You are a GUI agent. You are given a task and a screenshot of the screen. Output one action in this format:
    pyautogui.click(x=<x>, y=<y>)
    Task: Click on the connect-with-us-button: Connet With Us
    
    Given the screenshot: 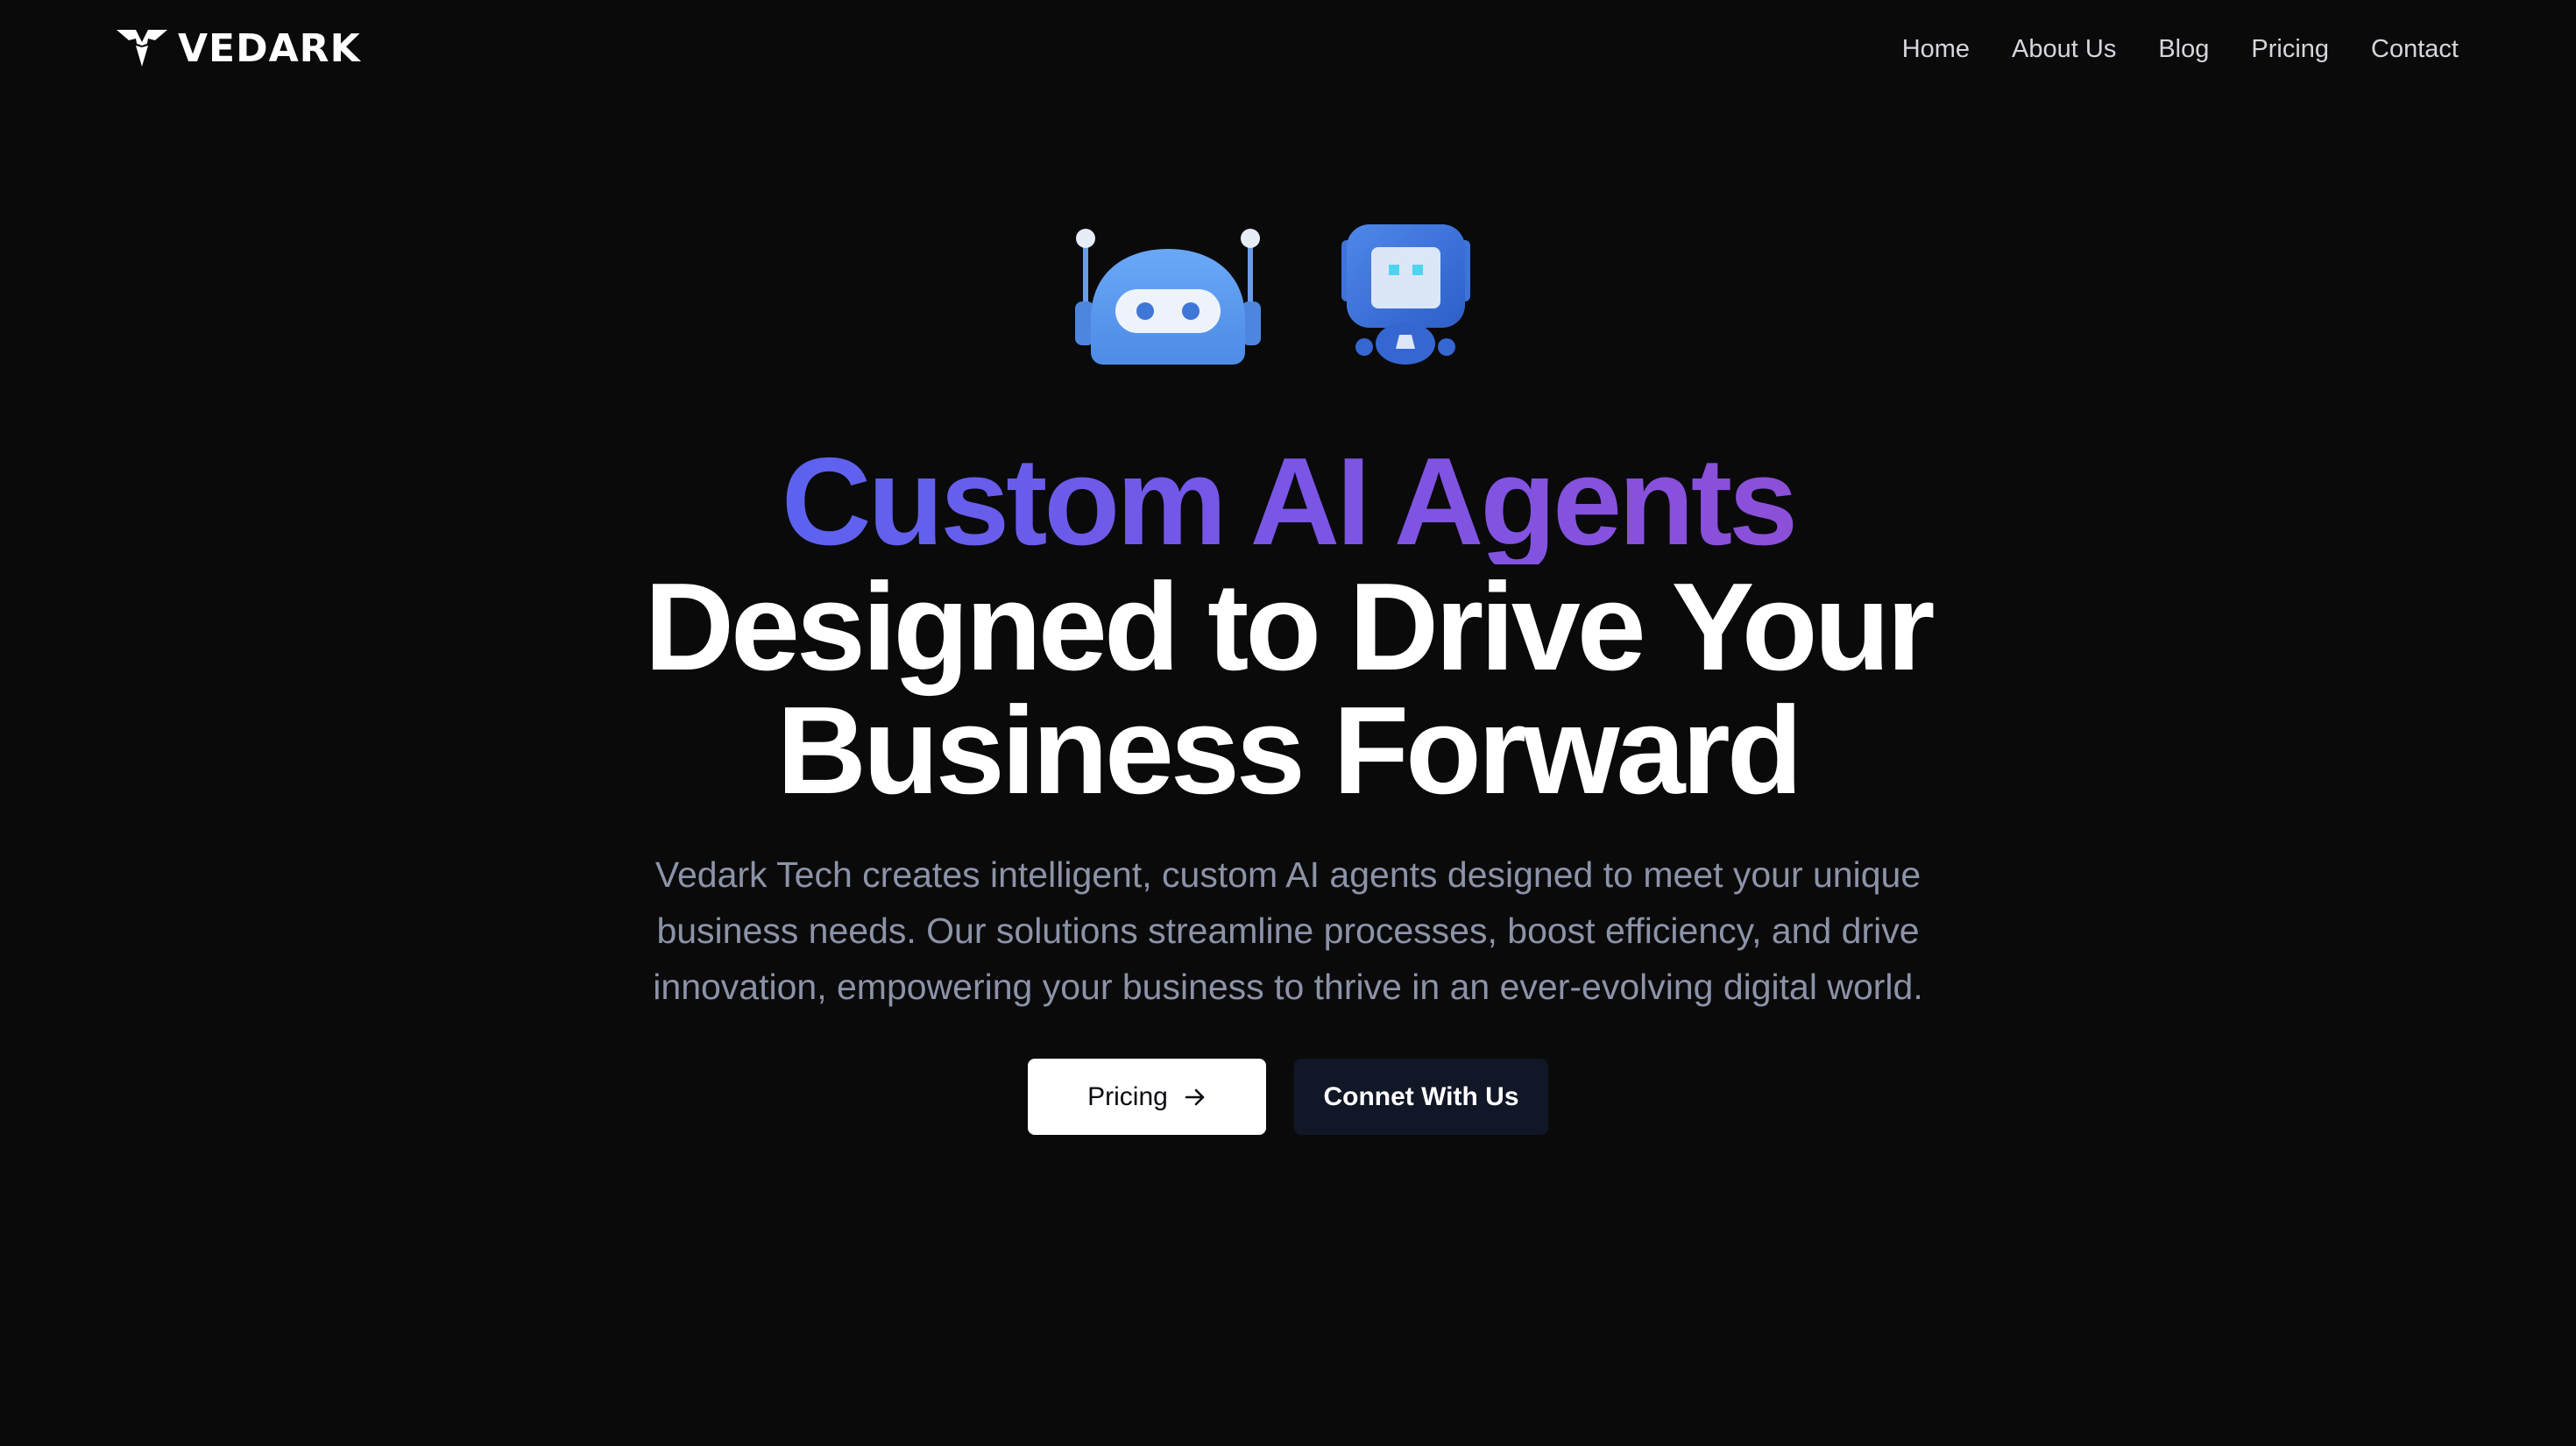 What is the action you would take?
    pyautogui.click(x=1421, y=1097)
    